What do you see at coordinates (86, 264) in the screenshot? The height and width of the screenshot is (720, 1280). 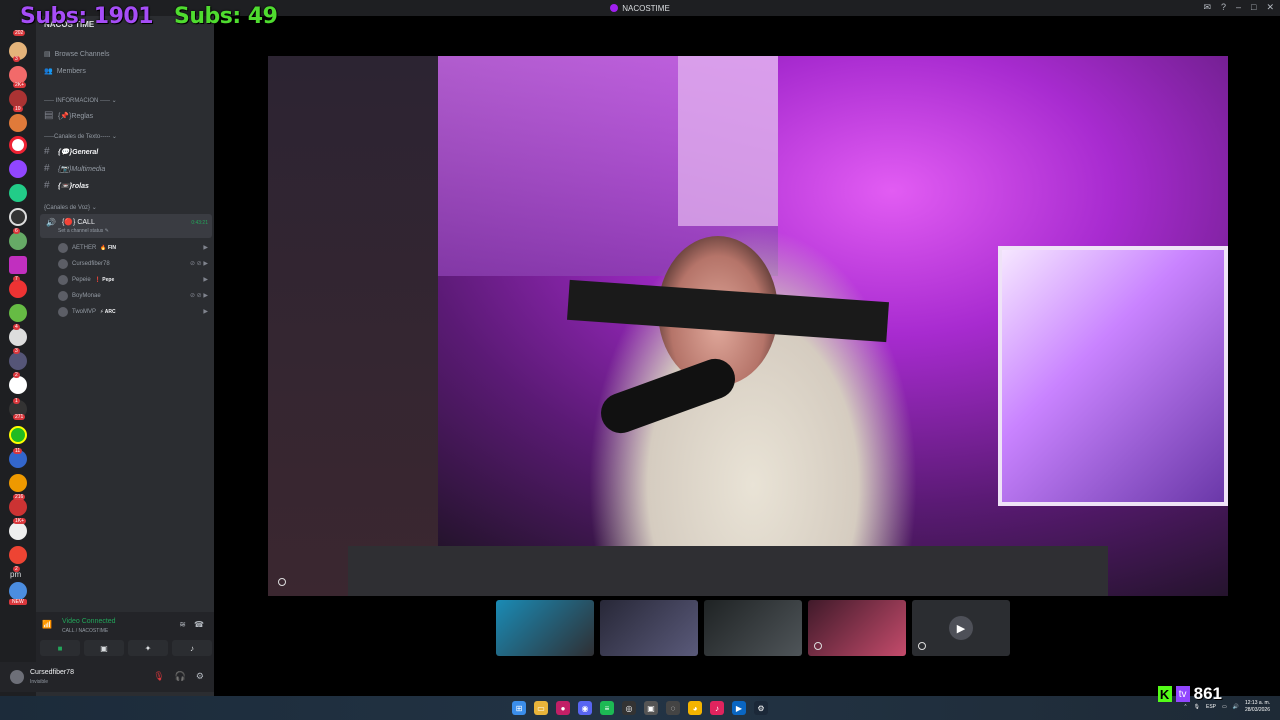 I see `voice-user: Cursedfiber78` at bounding box center [86, 264].